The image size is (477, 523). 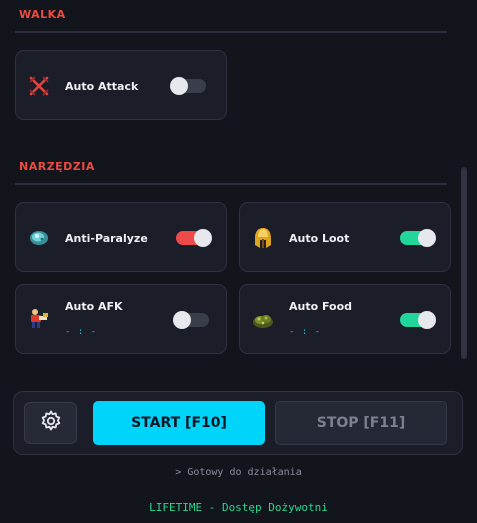 I want to click on feature-label: Auto Food, so click(x=321, y=306).